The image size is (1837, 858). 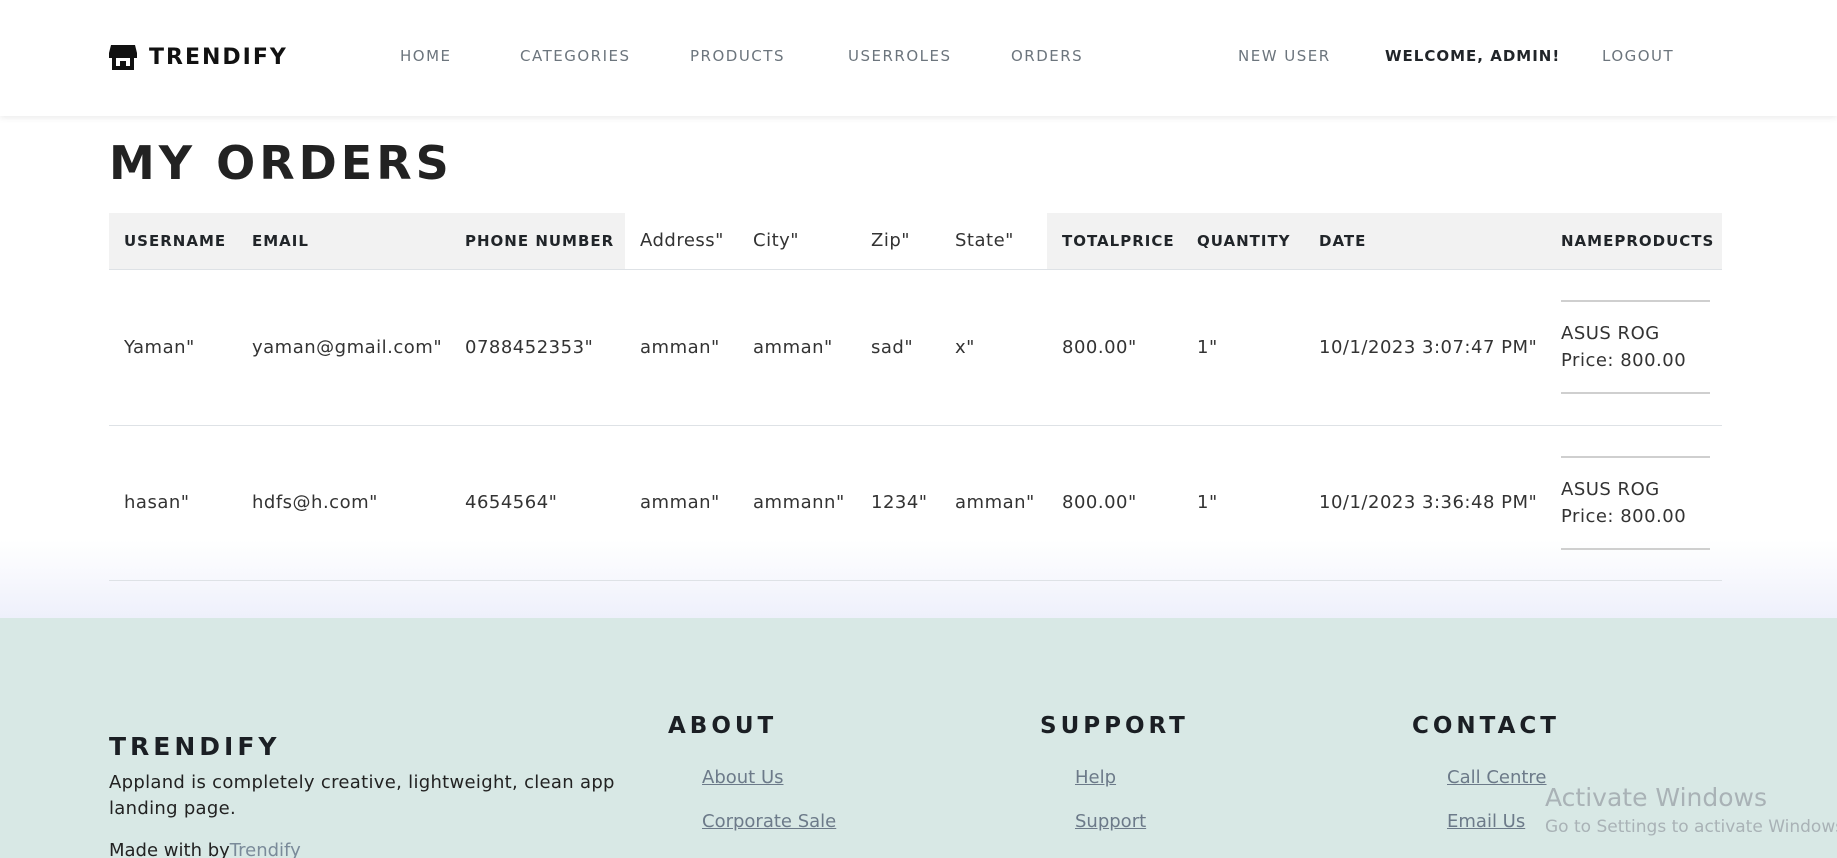 What do you see at coordinates (898, 503) in the screenshot?
I see `cell-zip: 1234"` at bounding box center [898, 503].